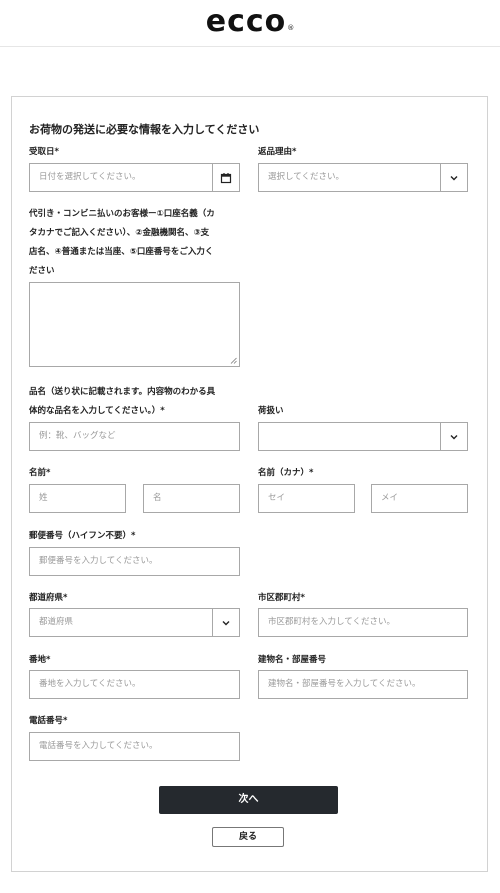 Image resolution: width=500 pixels, height=893 pixels. I want to click on building-label: 建物名・部屋番号, so click(292, 660).